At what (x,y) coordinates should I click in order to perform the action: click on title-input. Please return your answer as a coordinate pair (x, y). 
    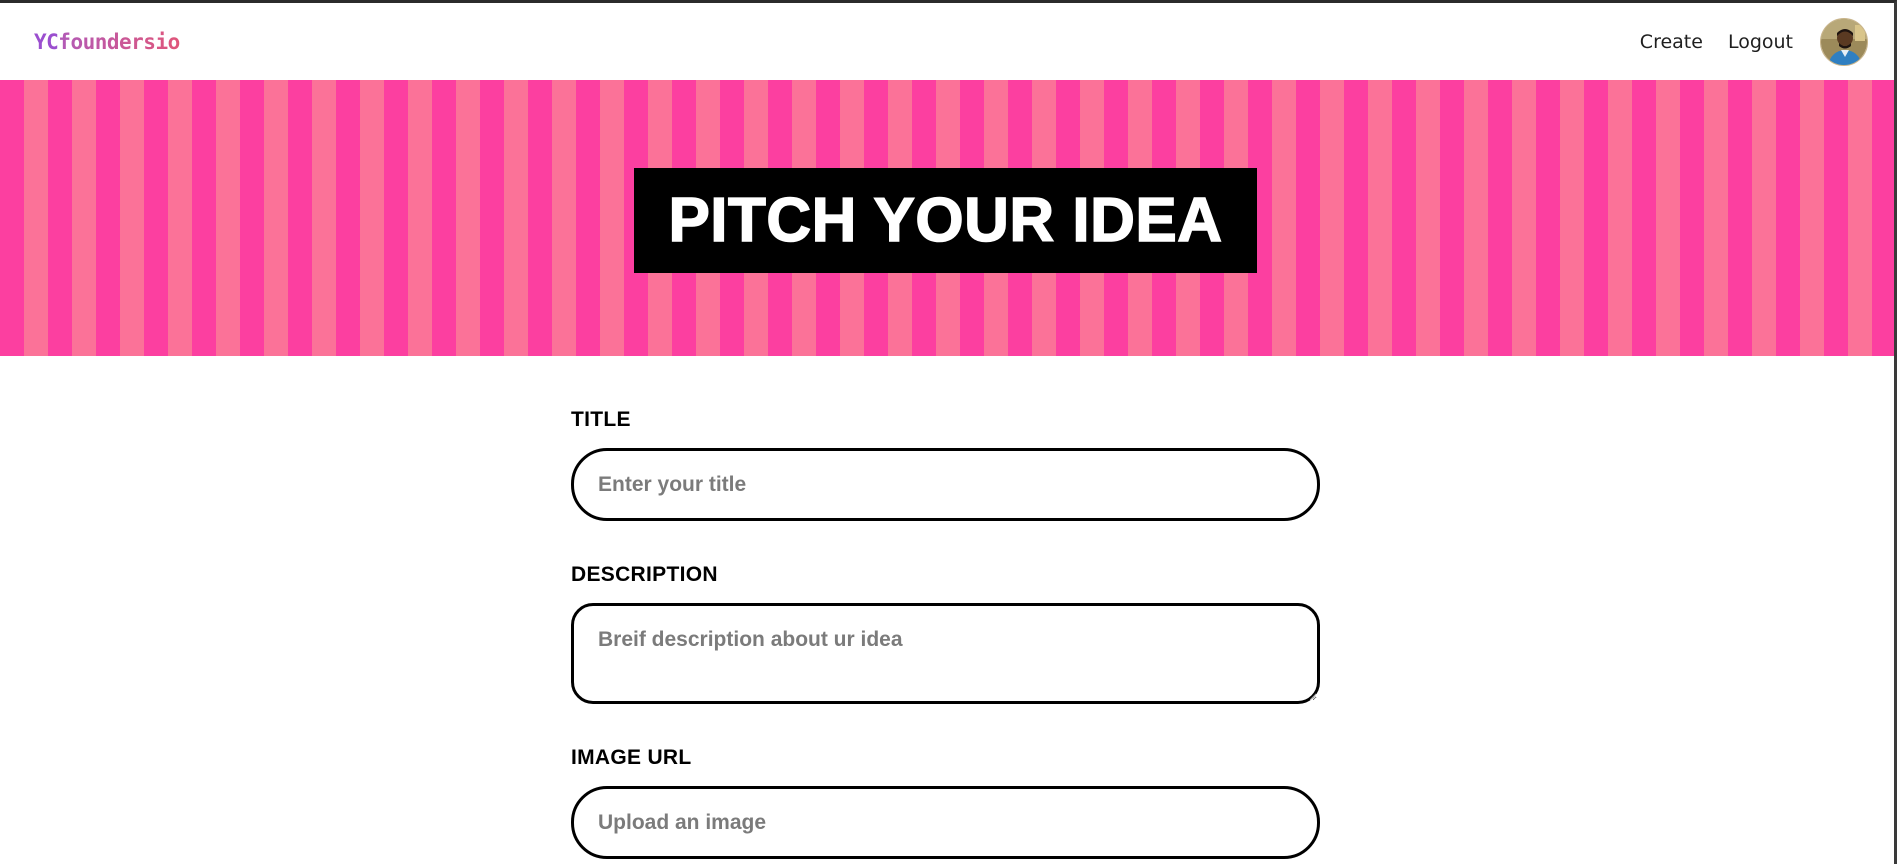
    Looking at the image, I should click on (945, 484).